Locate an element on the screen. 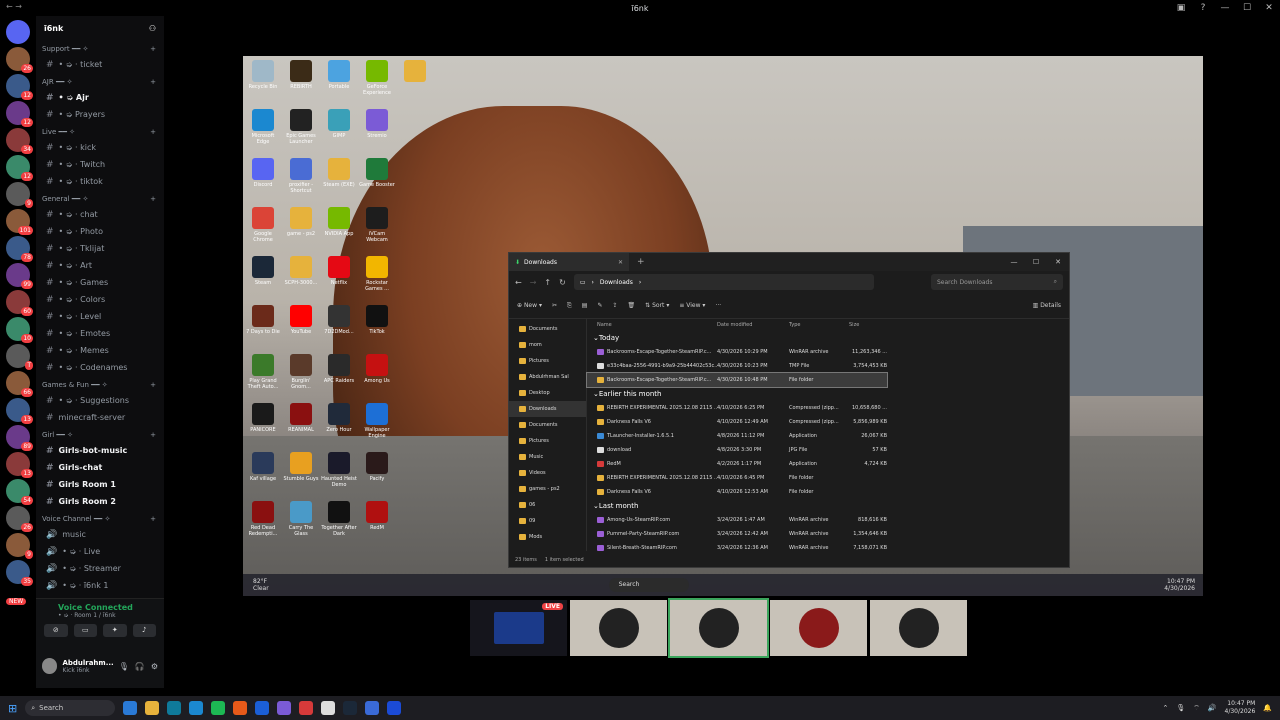 The image size is (1280, 720). channel-item: # • ➭ · Codenames is located at coordinates (100, 367).